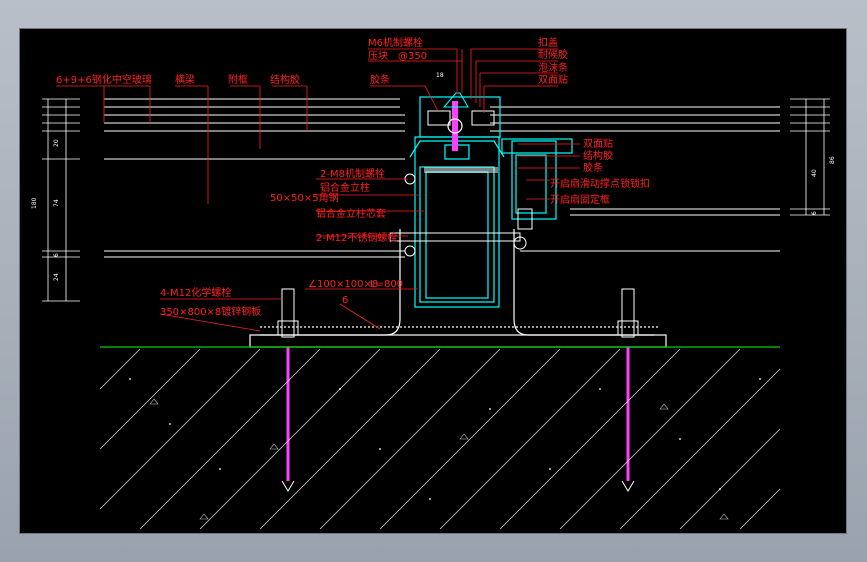  What do you see at coordinates (386, 284) in the screenshot?
I see `label-angle-length: L=800` at bounding box center [386, 284].